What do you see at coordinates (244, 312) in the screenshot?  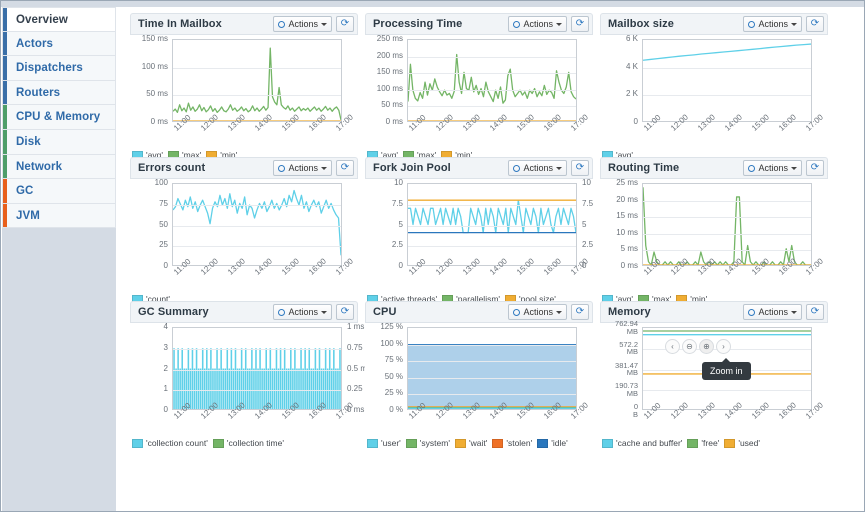 I see `panel-header: GC Summary Actions ⟳` at bounding box center [244, 312].